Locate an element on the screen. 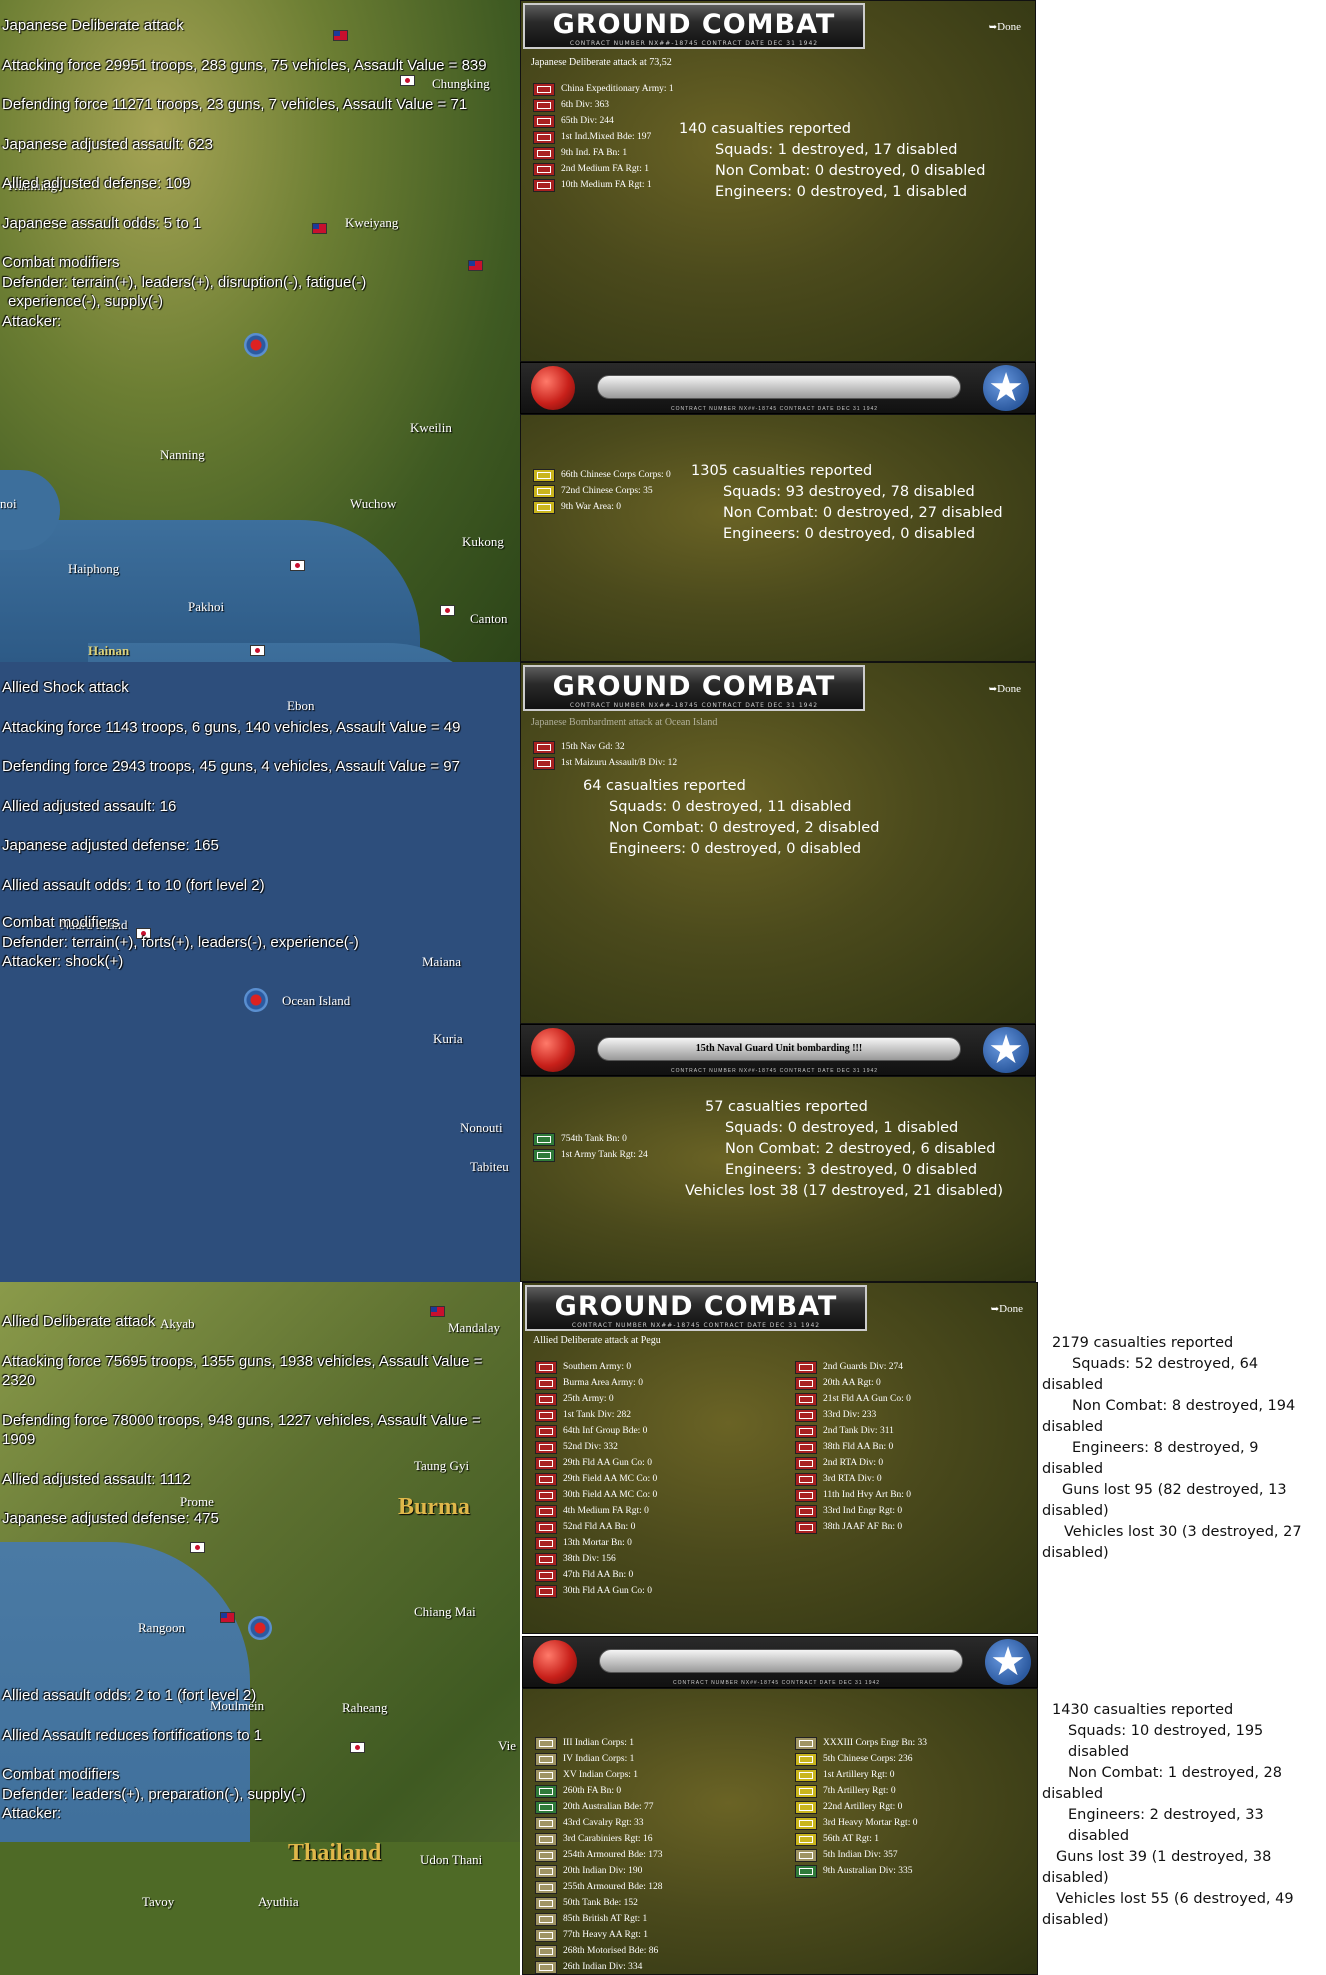  unit-row: 21st Fld AA Gun Co: 0 is located at coordinates (853, 1399).